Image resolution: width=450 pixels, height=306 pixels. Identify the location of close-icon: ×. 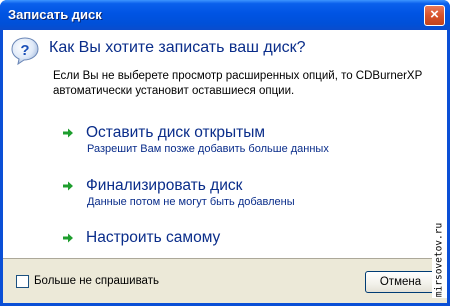
(434, 14).